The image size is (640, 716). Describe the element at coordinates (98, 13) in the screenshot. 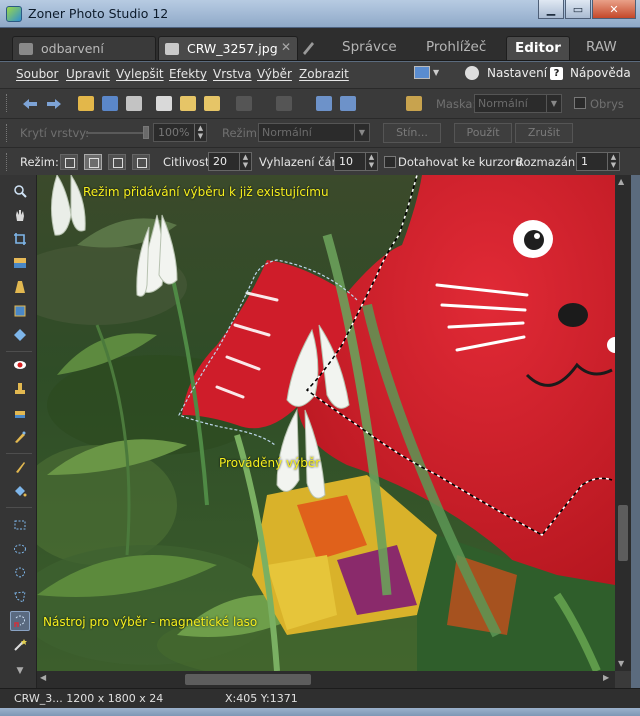

I see `window-title: Zoner Photo Studio 12` at that location.